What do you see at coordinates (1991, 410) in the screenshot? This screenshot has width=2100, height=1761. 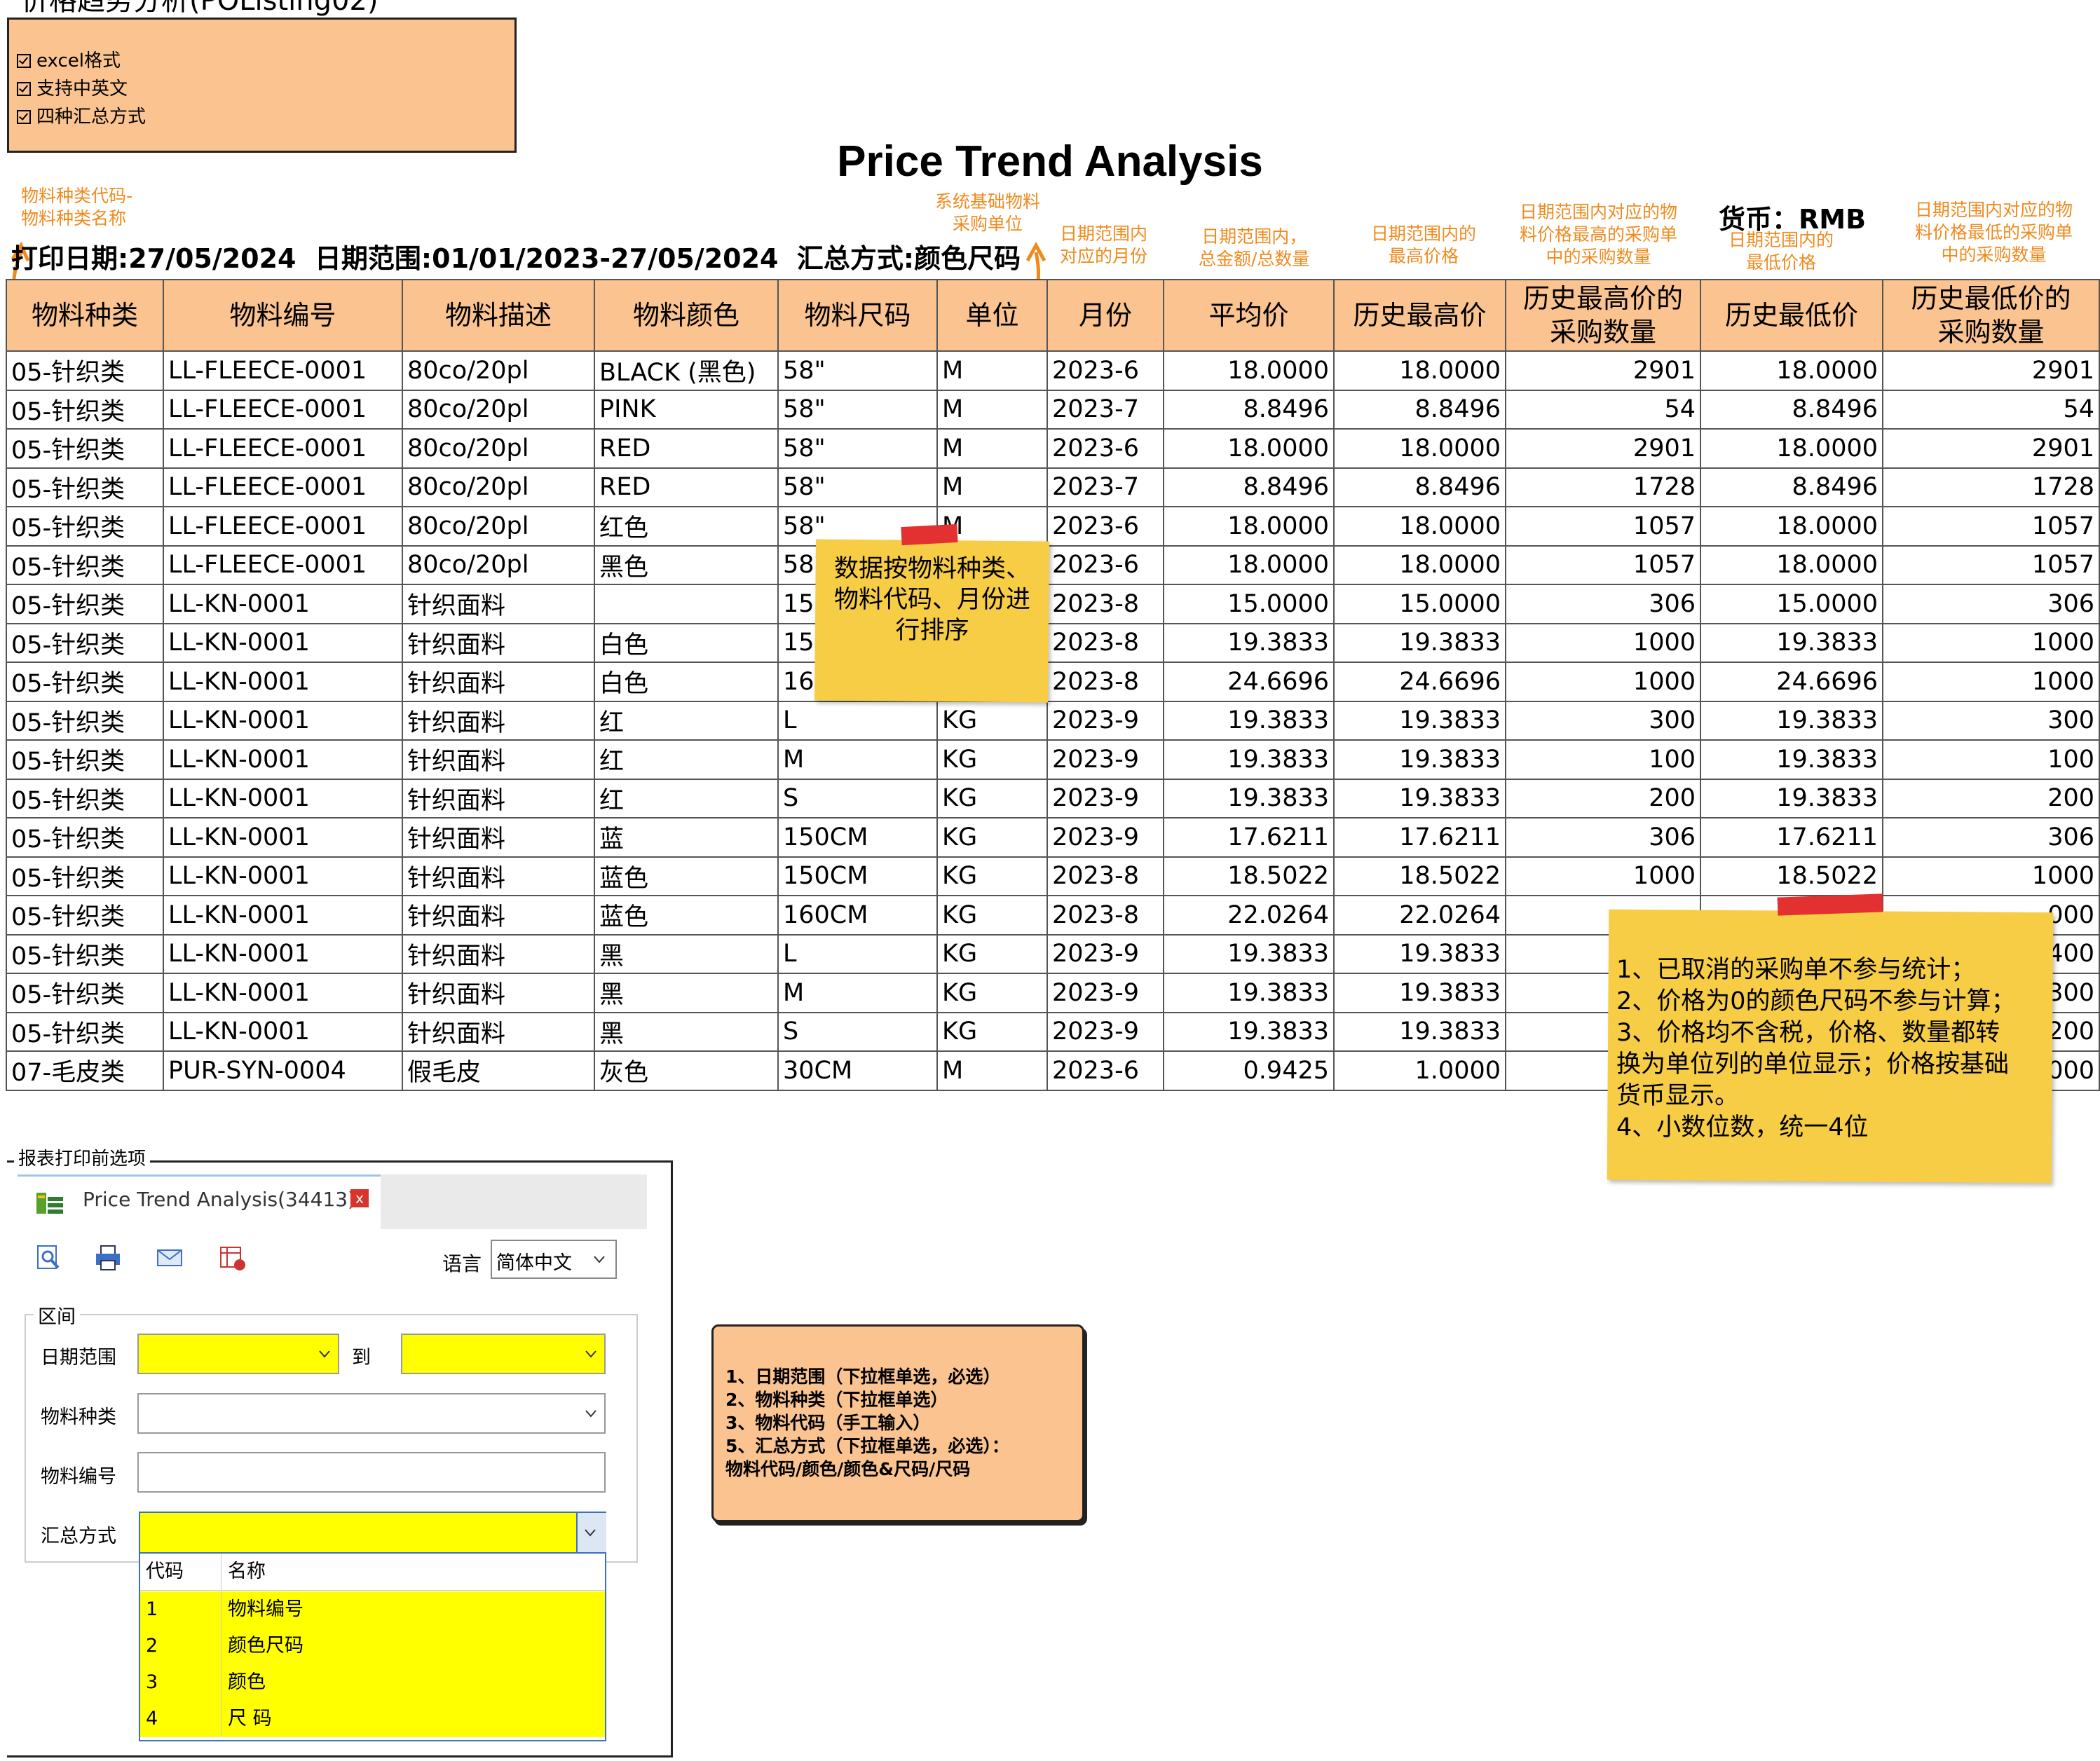 I see `table-cell: 54` at bounding box center [1991, 410].